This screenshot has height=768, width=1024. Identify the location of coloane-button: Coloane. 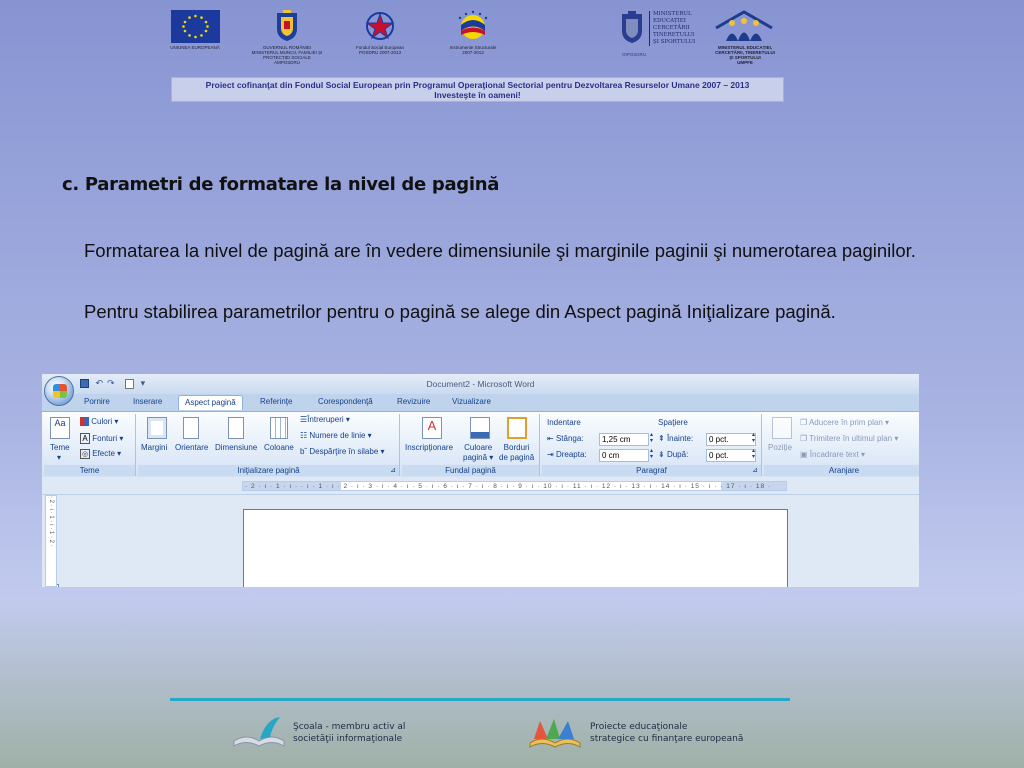
(279, 447).